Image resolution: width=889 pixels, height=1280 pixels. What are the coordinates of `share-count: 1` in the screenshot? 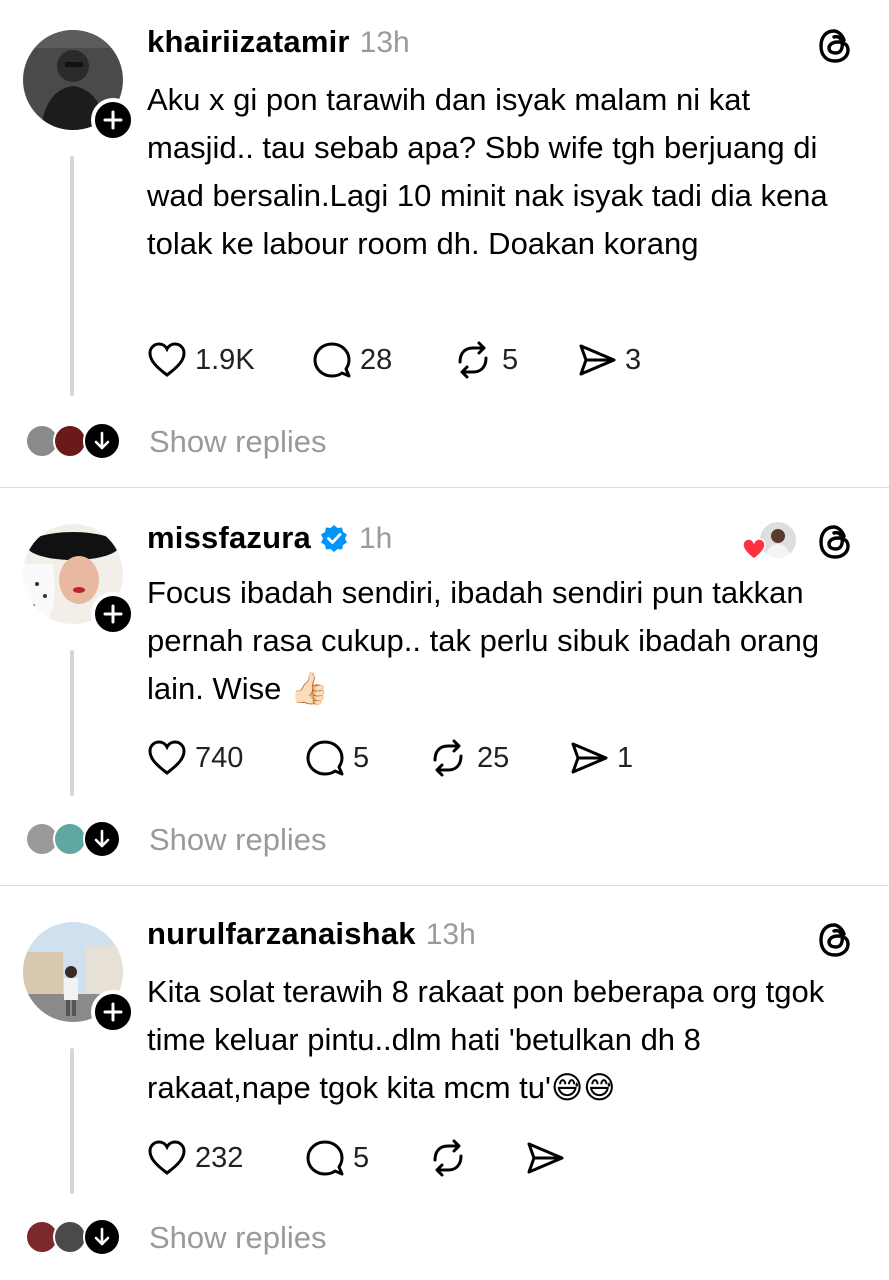 It's located at (625, 757).